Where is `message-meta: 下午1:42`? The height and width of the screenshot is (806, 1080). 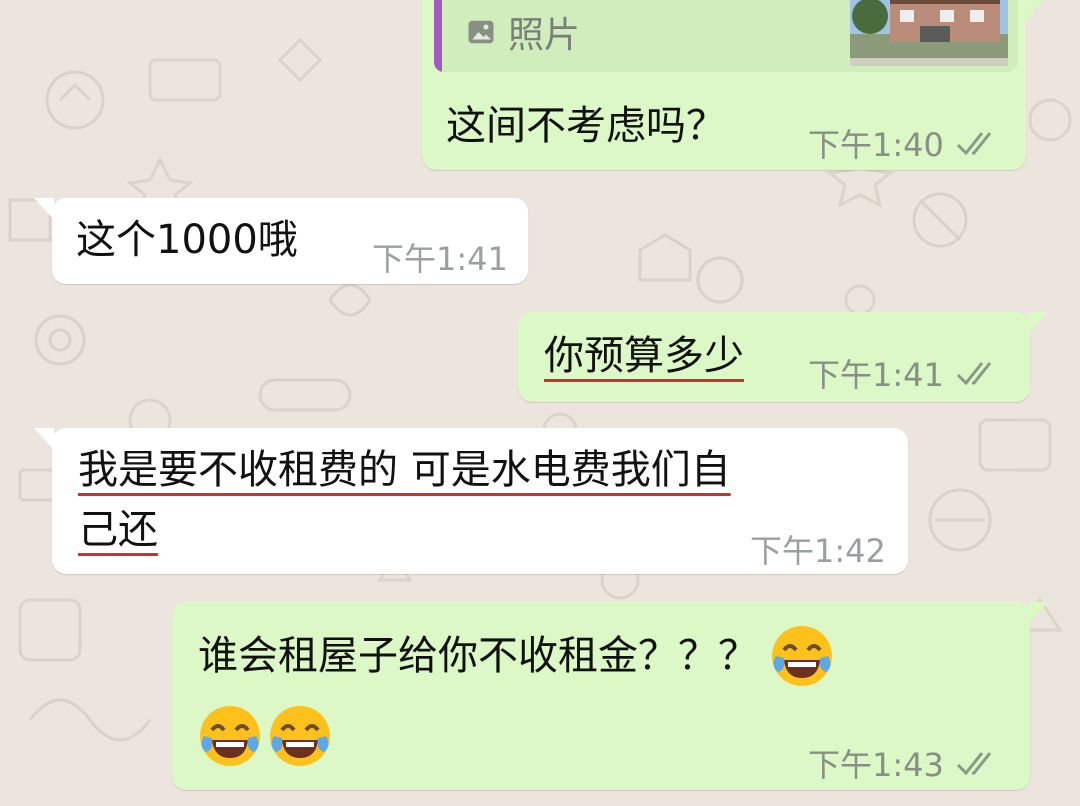
message-meta: 下午1:42 is located at coordinates (818, 549).